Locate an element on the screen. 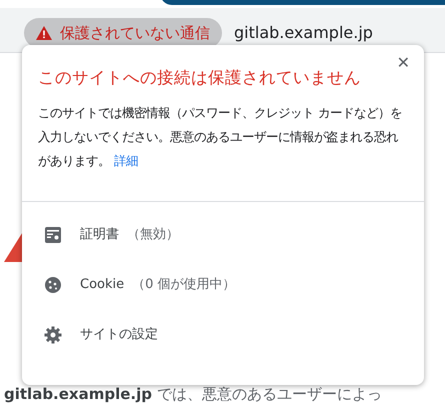 The image size is (445, 405). details-link: 詳細 is located at coordinates (126, 161).